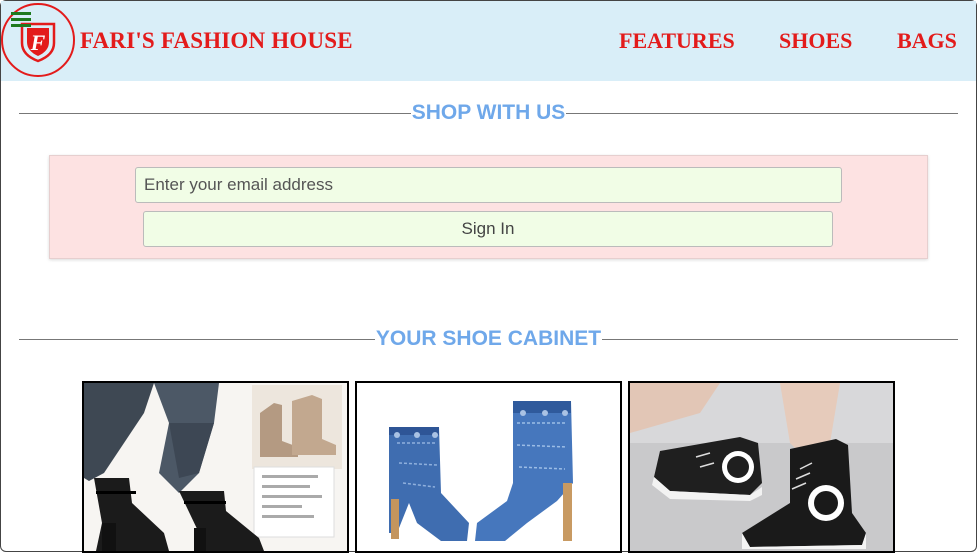 This screenshot has width=977, height=553. I want to click on black-high-top-sneakers-icon, so click(761, 467).